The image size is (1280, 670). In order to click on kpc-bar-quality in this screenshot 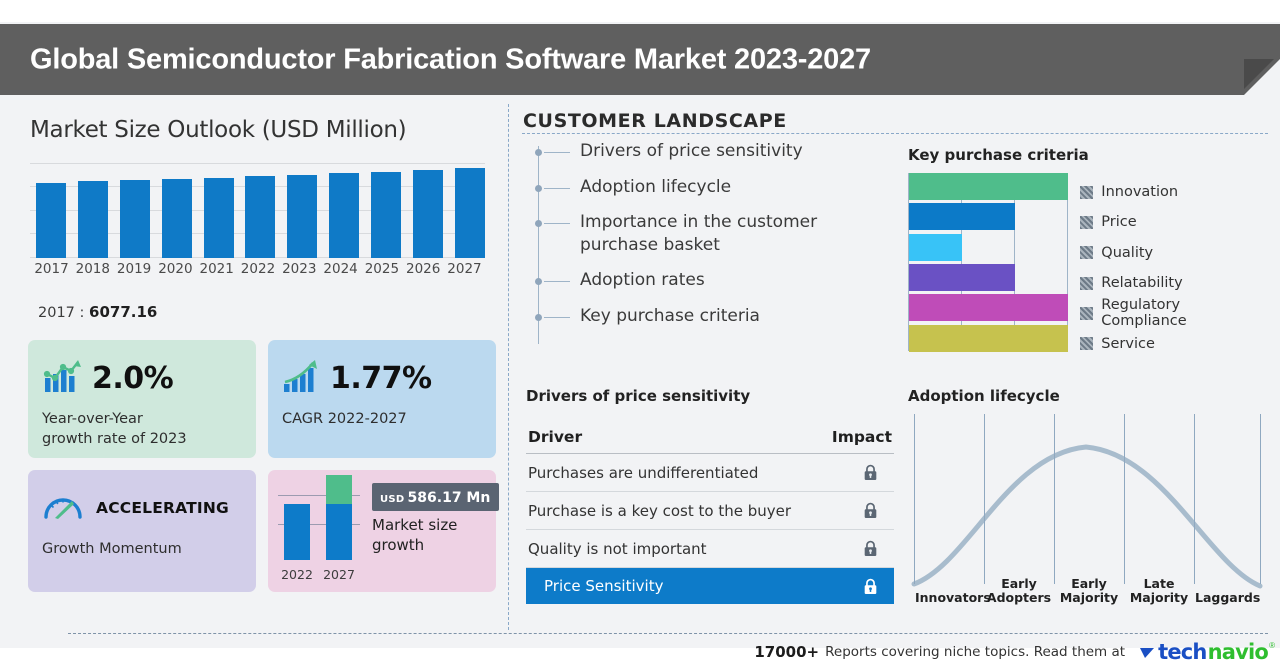, I will do `click(935, 247)`.